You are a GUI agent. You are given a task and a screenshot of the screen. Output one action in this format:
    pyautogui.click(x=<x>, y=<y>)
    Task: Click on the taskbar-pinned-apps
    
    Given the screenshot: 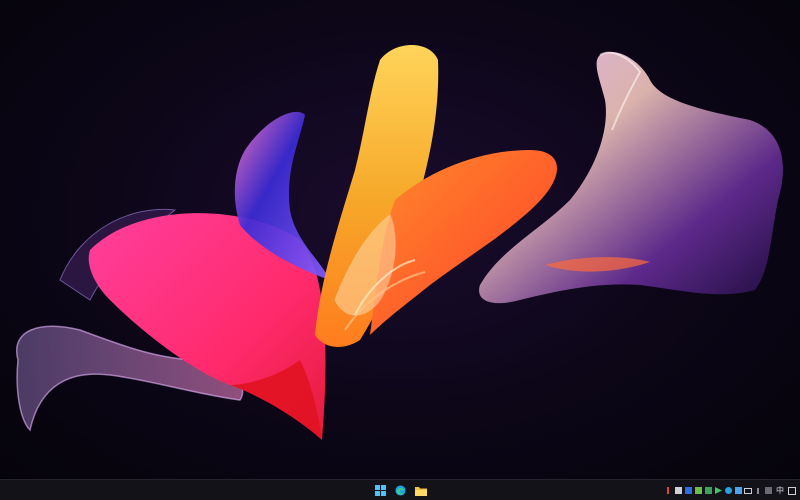 What is the action you would take?
    pyautogui.click(x=400, y=490)
    